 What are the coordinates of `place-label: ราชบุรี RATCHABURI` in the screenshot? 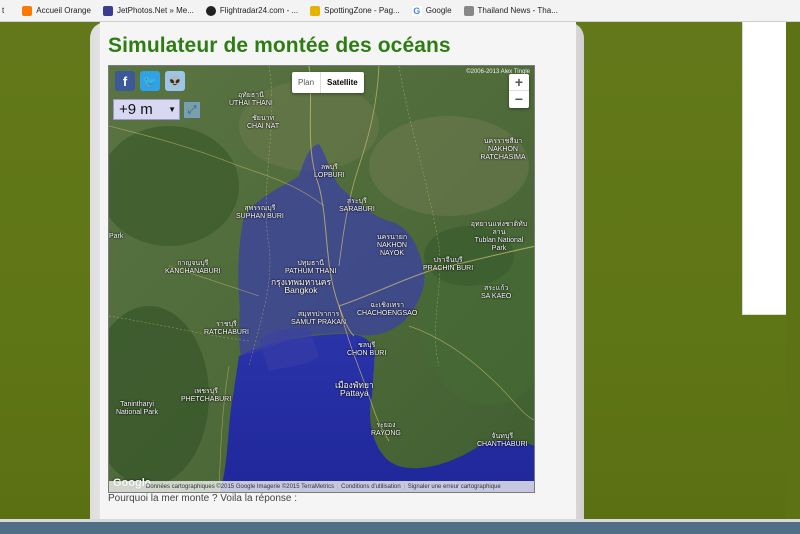 It's located at (226, 328).